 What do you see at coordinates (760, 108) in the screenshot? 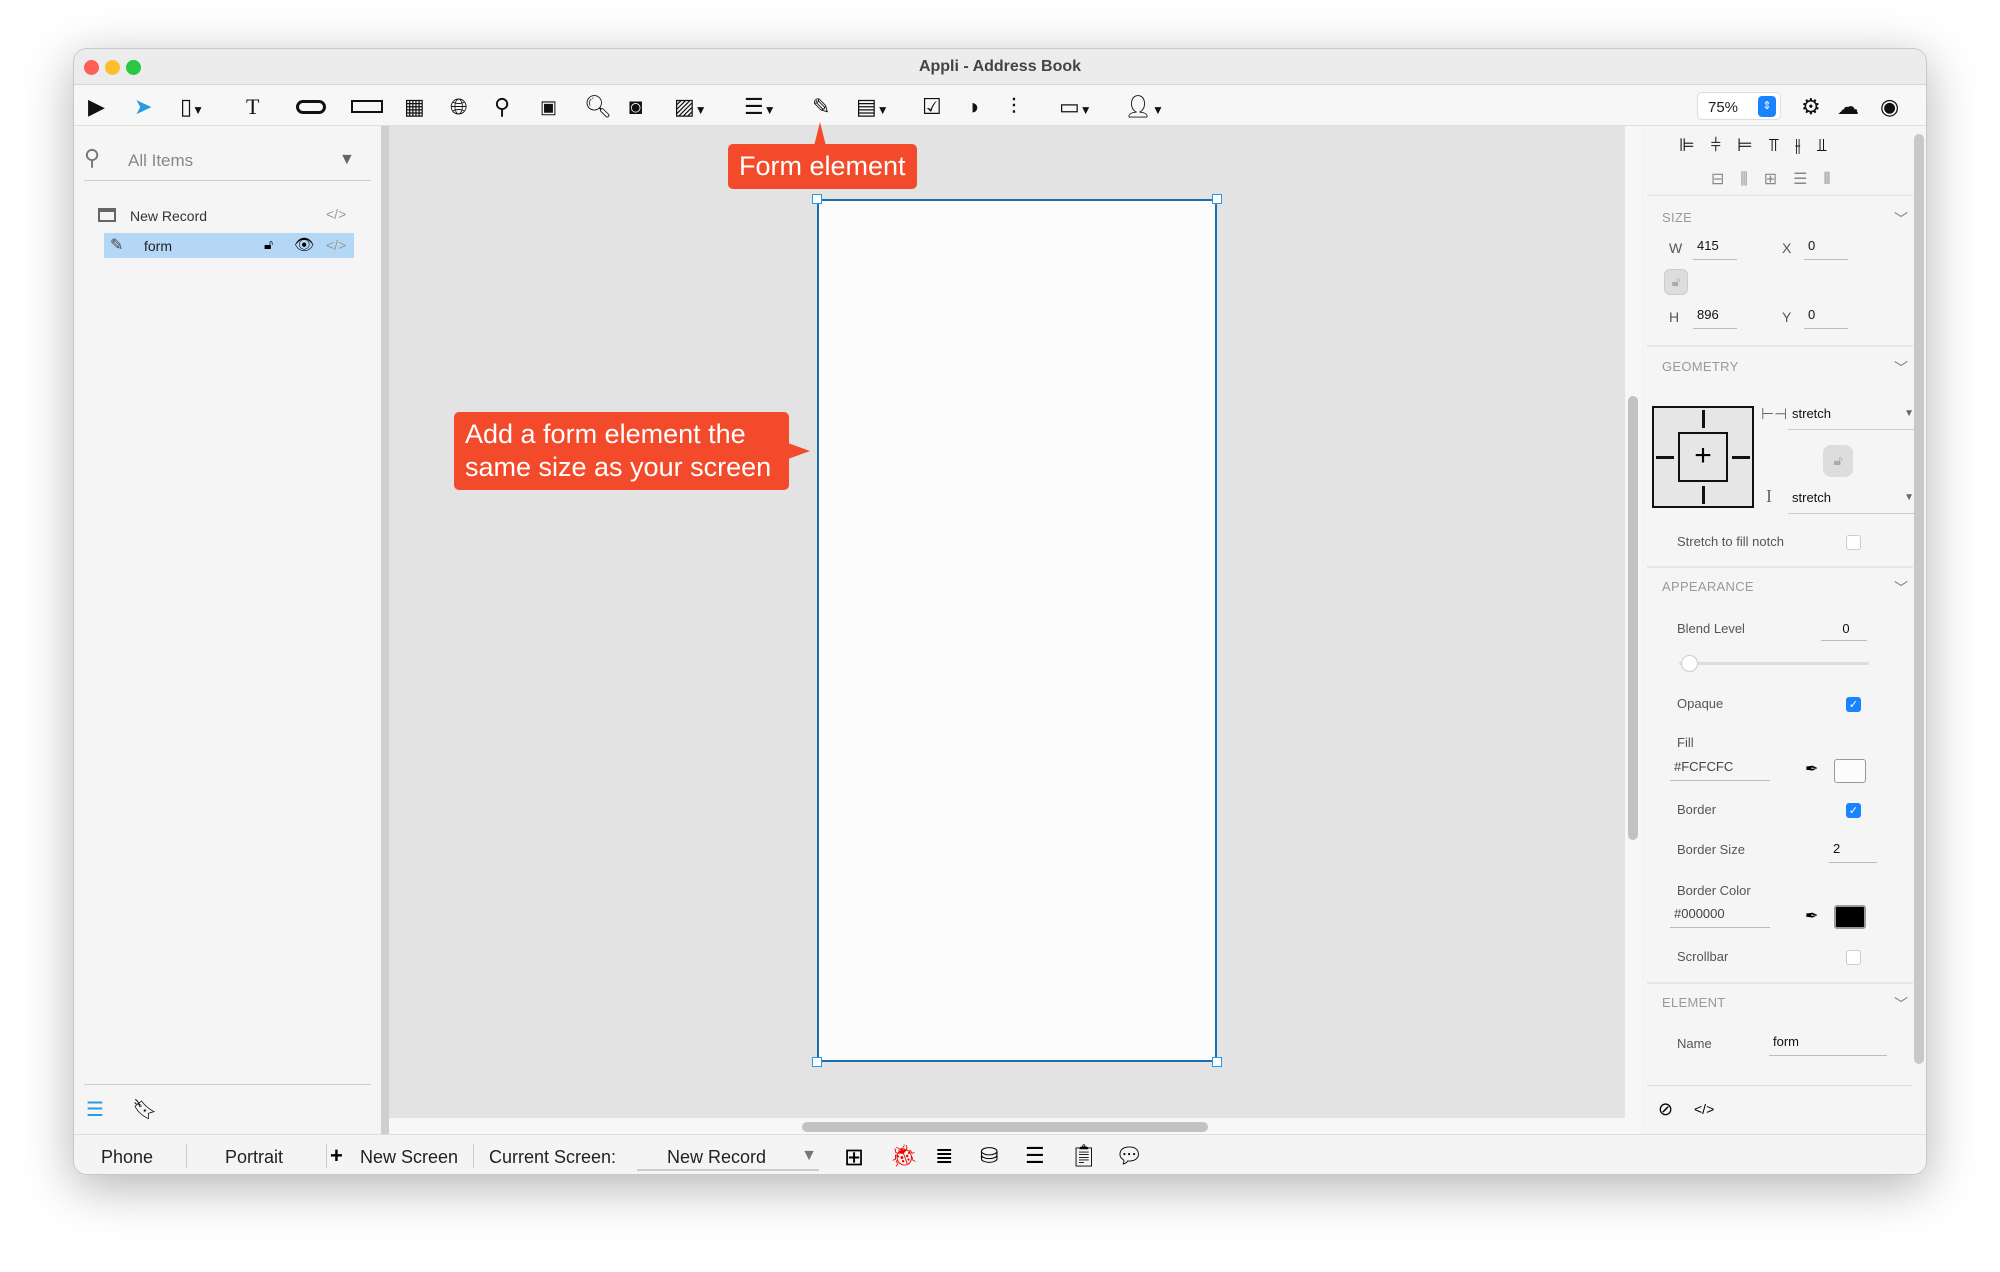
I see `list-icon: ☰▼` at bounding box center [760, 108].